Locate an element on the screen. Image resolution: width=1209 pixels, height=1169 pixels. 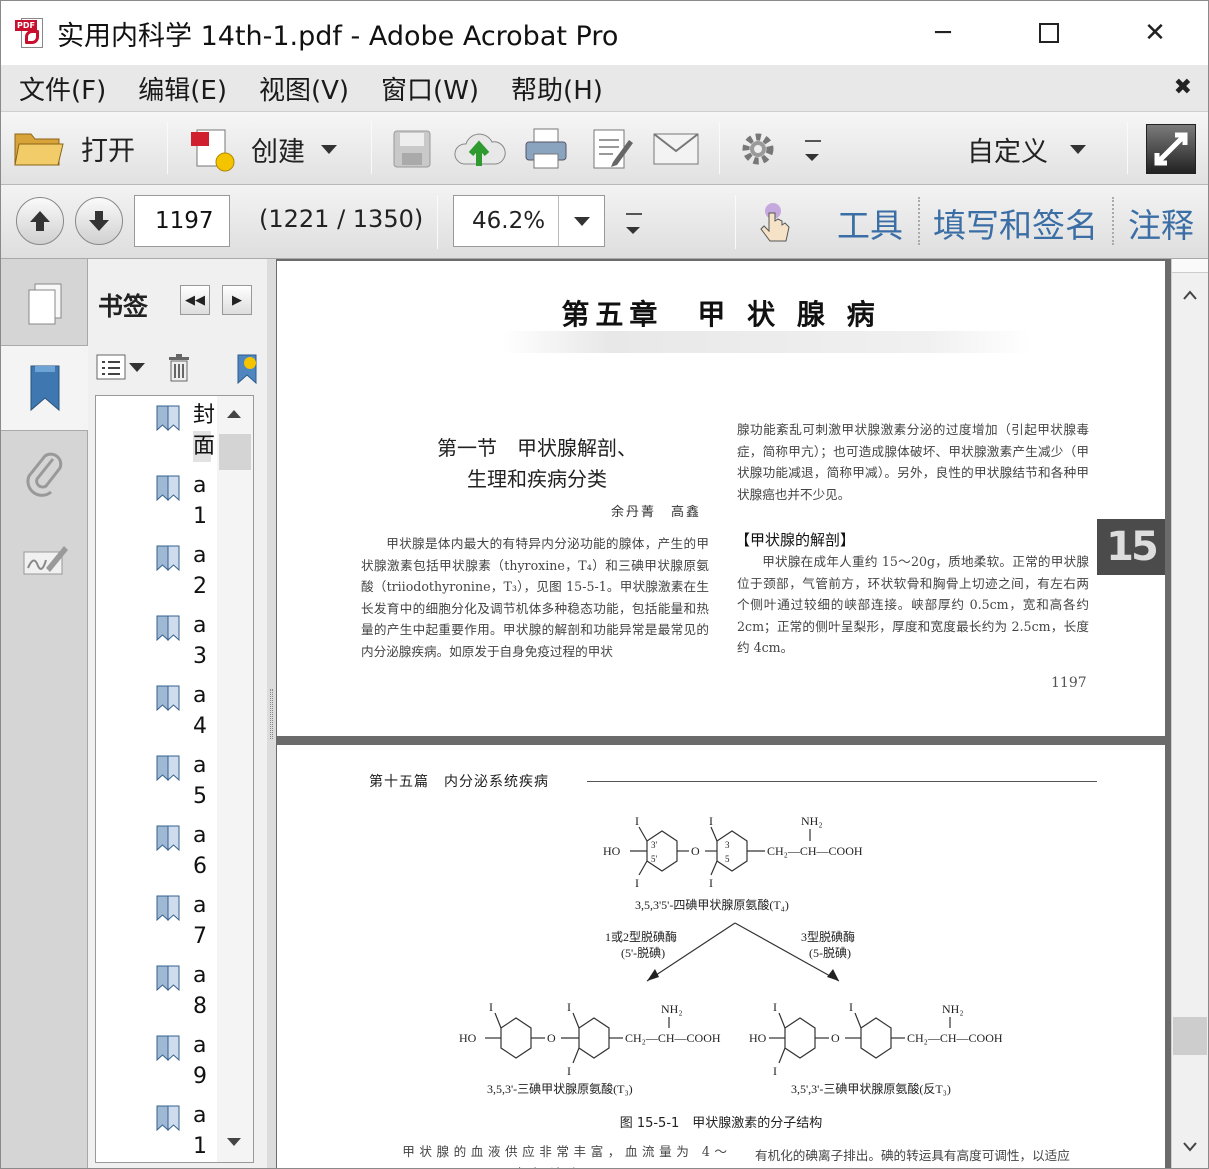
print-icon is located at coordinates (546, 149).